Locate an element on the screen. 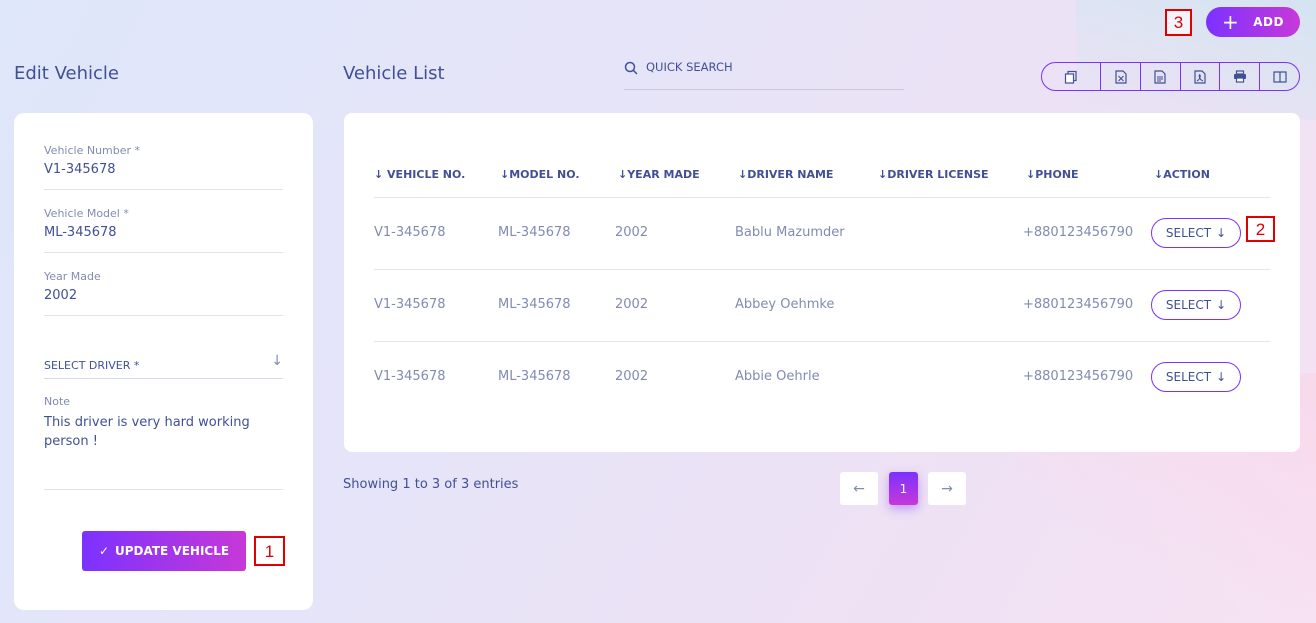 This screenshot has height=623, width=1316. year-made-input: 2002 is located at coordinates (163, 295).